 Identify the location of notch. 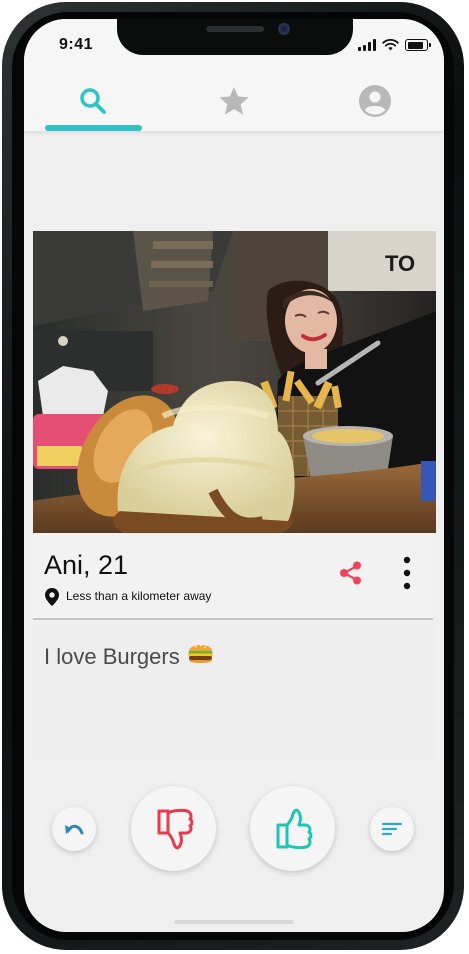
(235, 37).